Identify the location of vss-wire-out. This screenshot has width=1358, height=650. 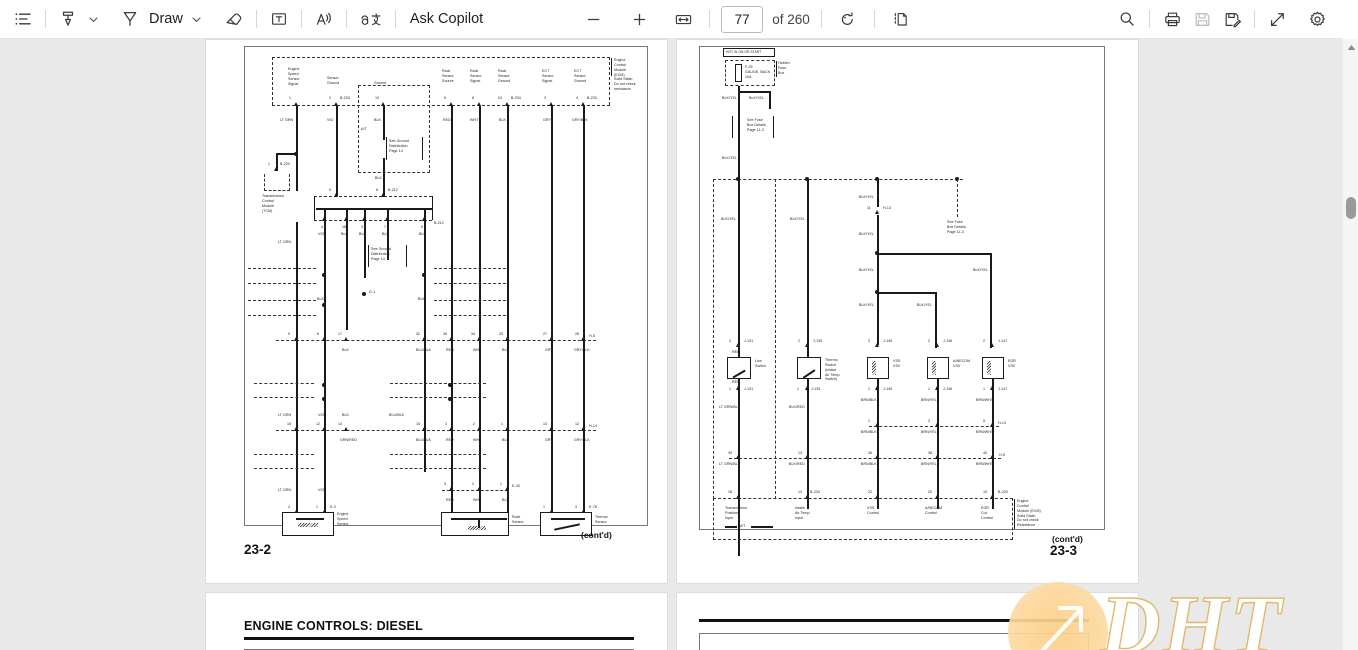
(878, 444).